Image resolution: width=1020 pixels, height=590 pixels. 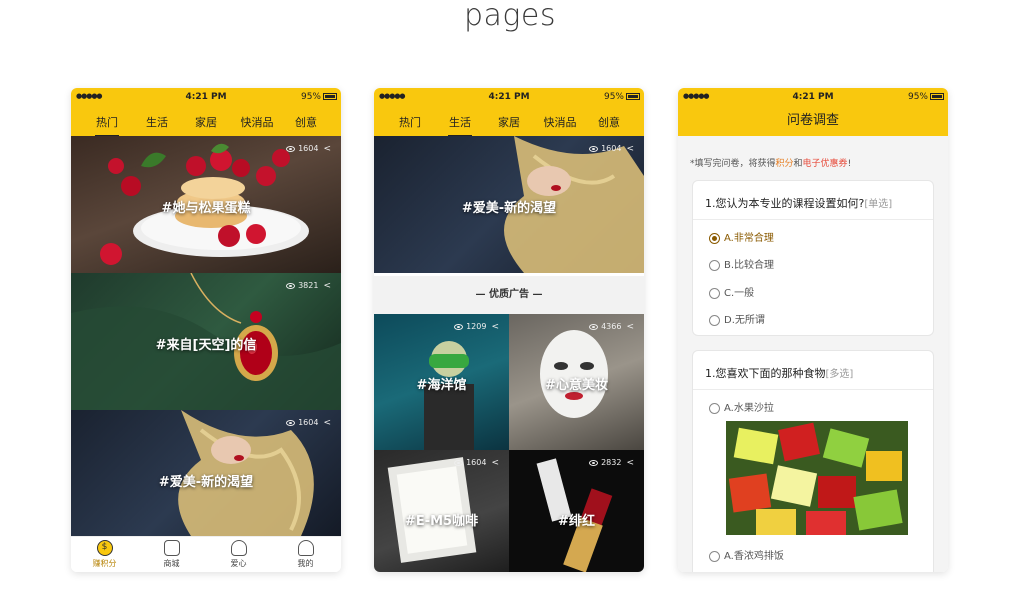 What do you see at coordinates (741, 236) in the screenshot?
I see `option-radio: A.非常合理` at bounding box center [741, 236].